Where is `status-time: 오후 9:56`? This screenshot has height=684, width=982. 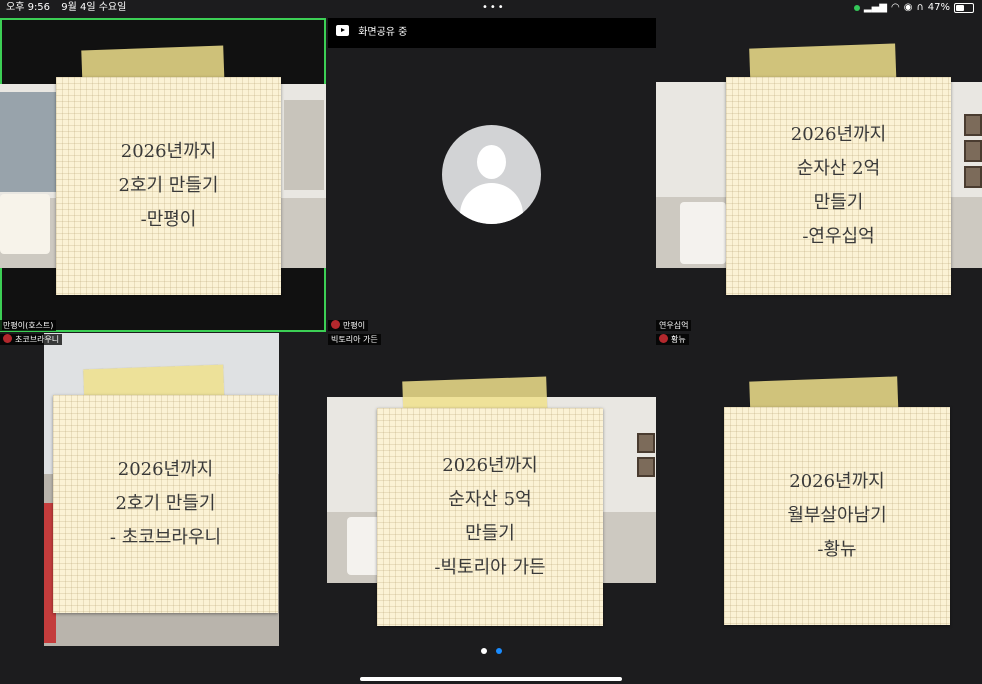 status-time: 오후 9:56 is located at coordinates (28, 7).